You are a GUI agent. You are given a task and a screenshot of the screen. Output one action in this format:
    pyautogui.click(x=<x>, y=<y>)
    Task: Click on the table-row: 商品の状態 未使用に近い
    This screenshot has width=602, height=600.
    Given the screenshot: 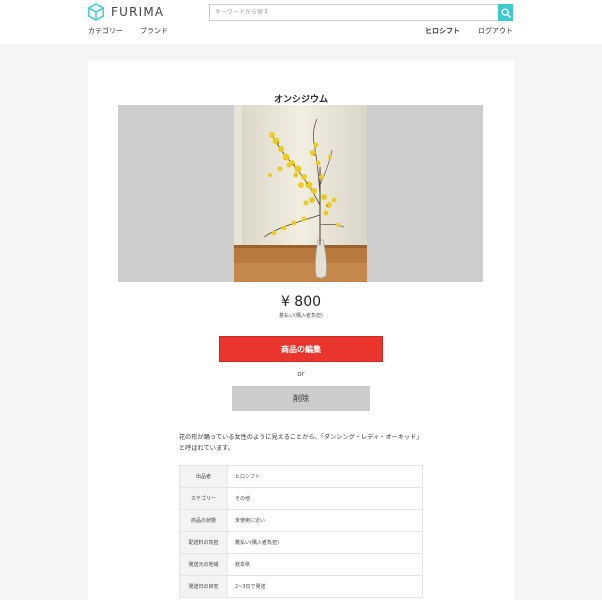 What is the action you would take?
    pyautogui.click(x=301, y=520)
    